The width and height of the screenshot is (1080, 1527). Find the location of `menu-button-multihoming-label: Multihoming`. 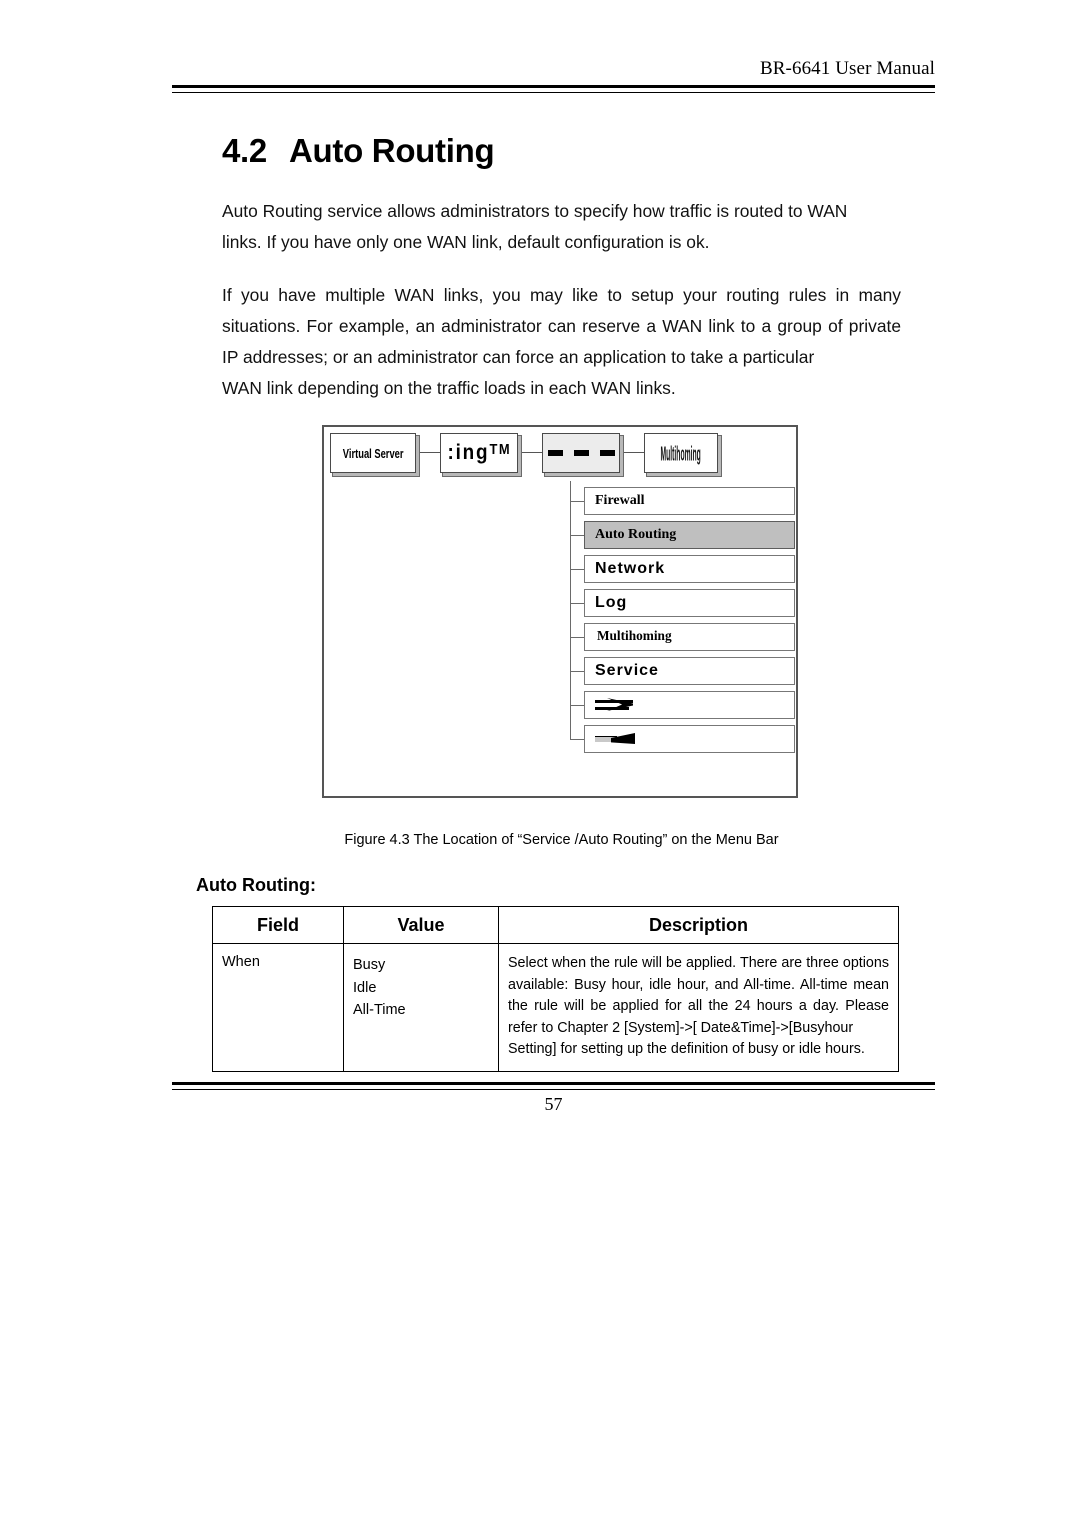

menu-button-multihoming-label: Multihoming is located at coordinates (681, 453).